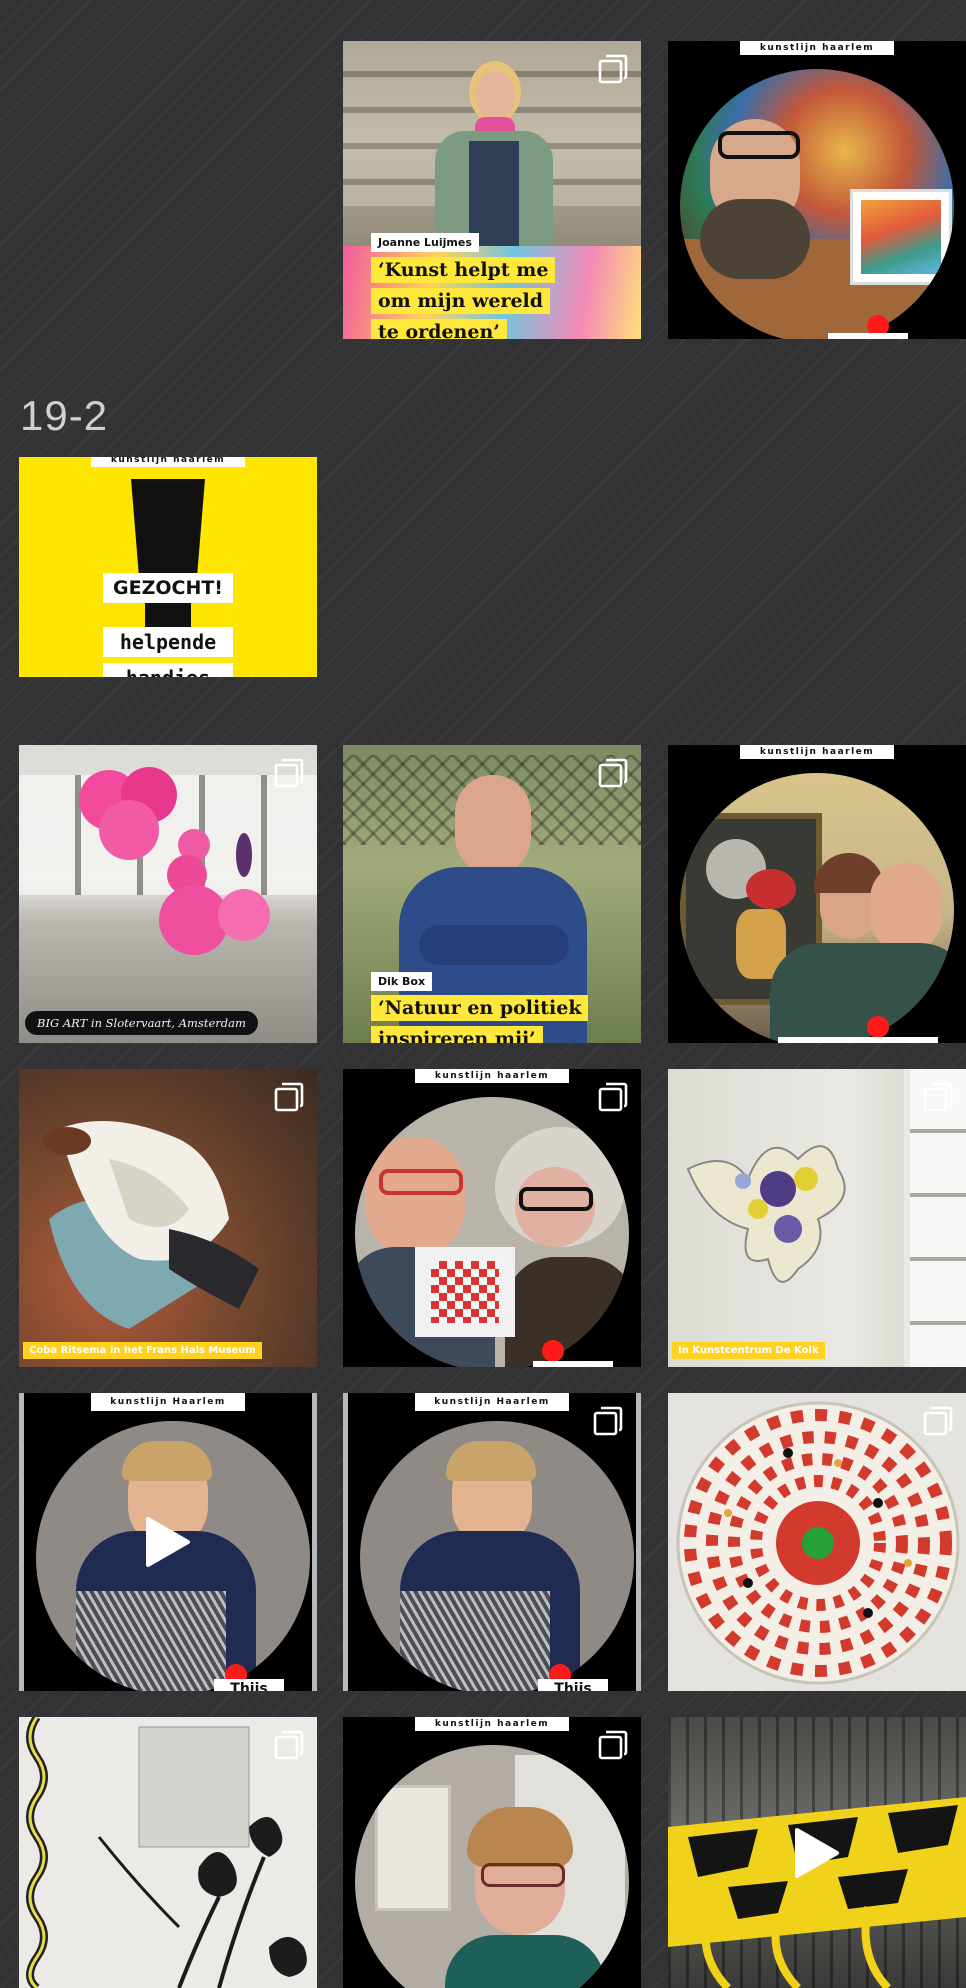 The width and height of the screenshot is (966, 1988). I want to click on quote-line-1: ‘Kunst helpt me, so click(463, 270).